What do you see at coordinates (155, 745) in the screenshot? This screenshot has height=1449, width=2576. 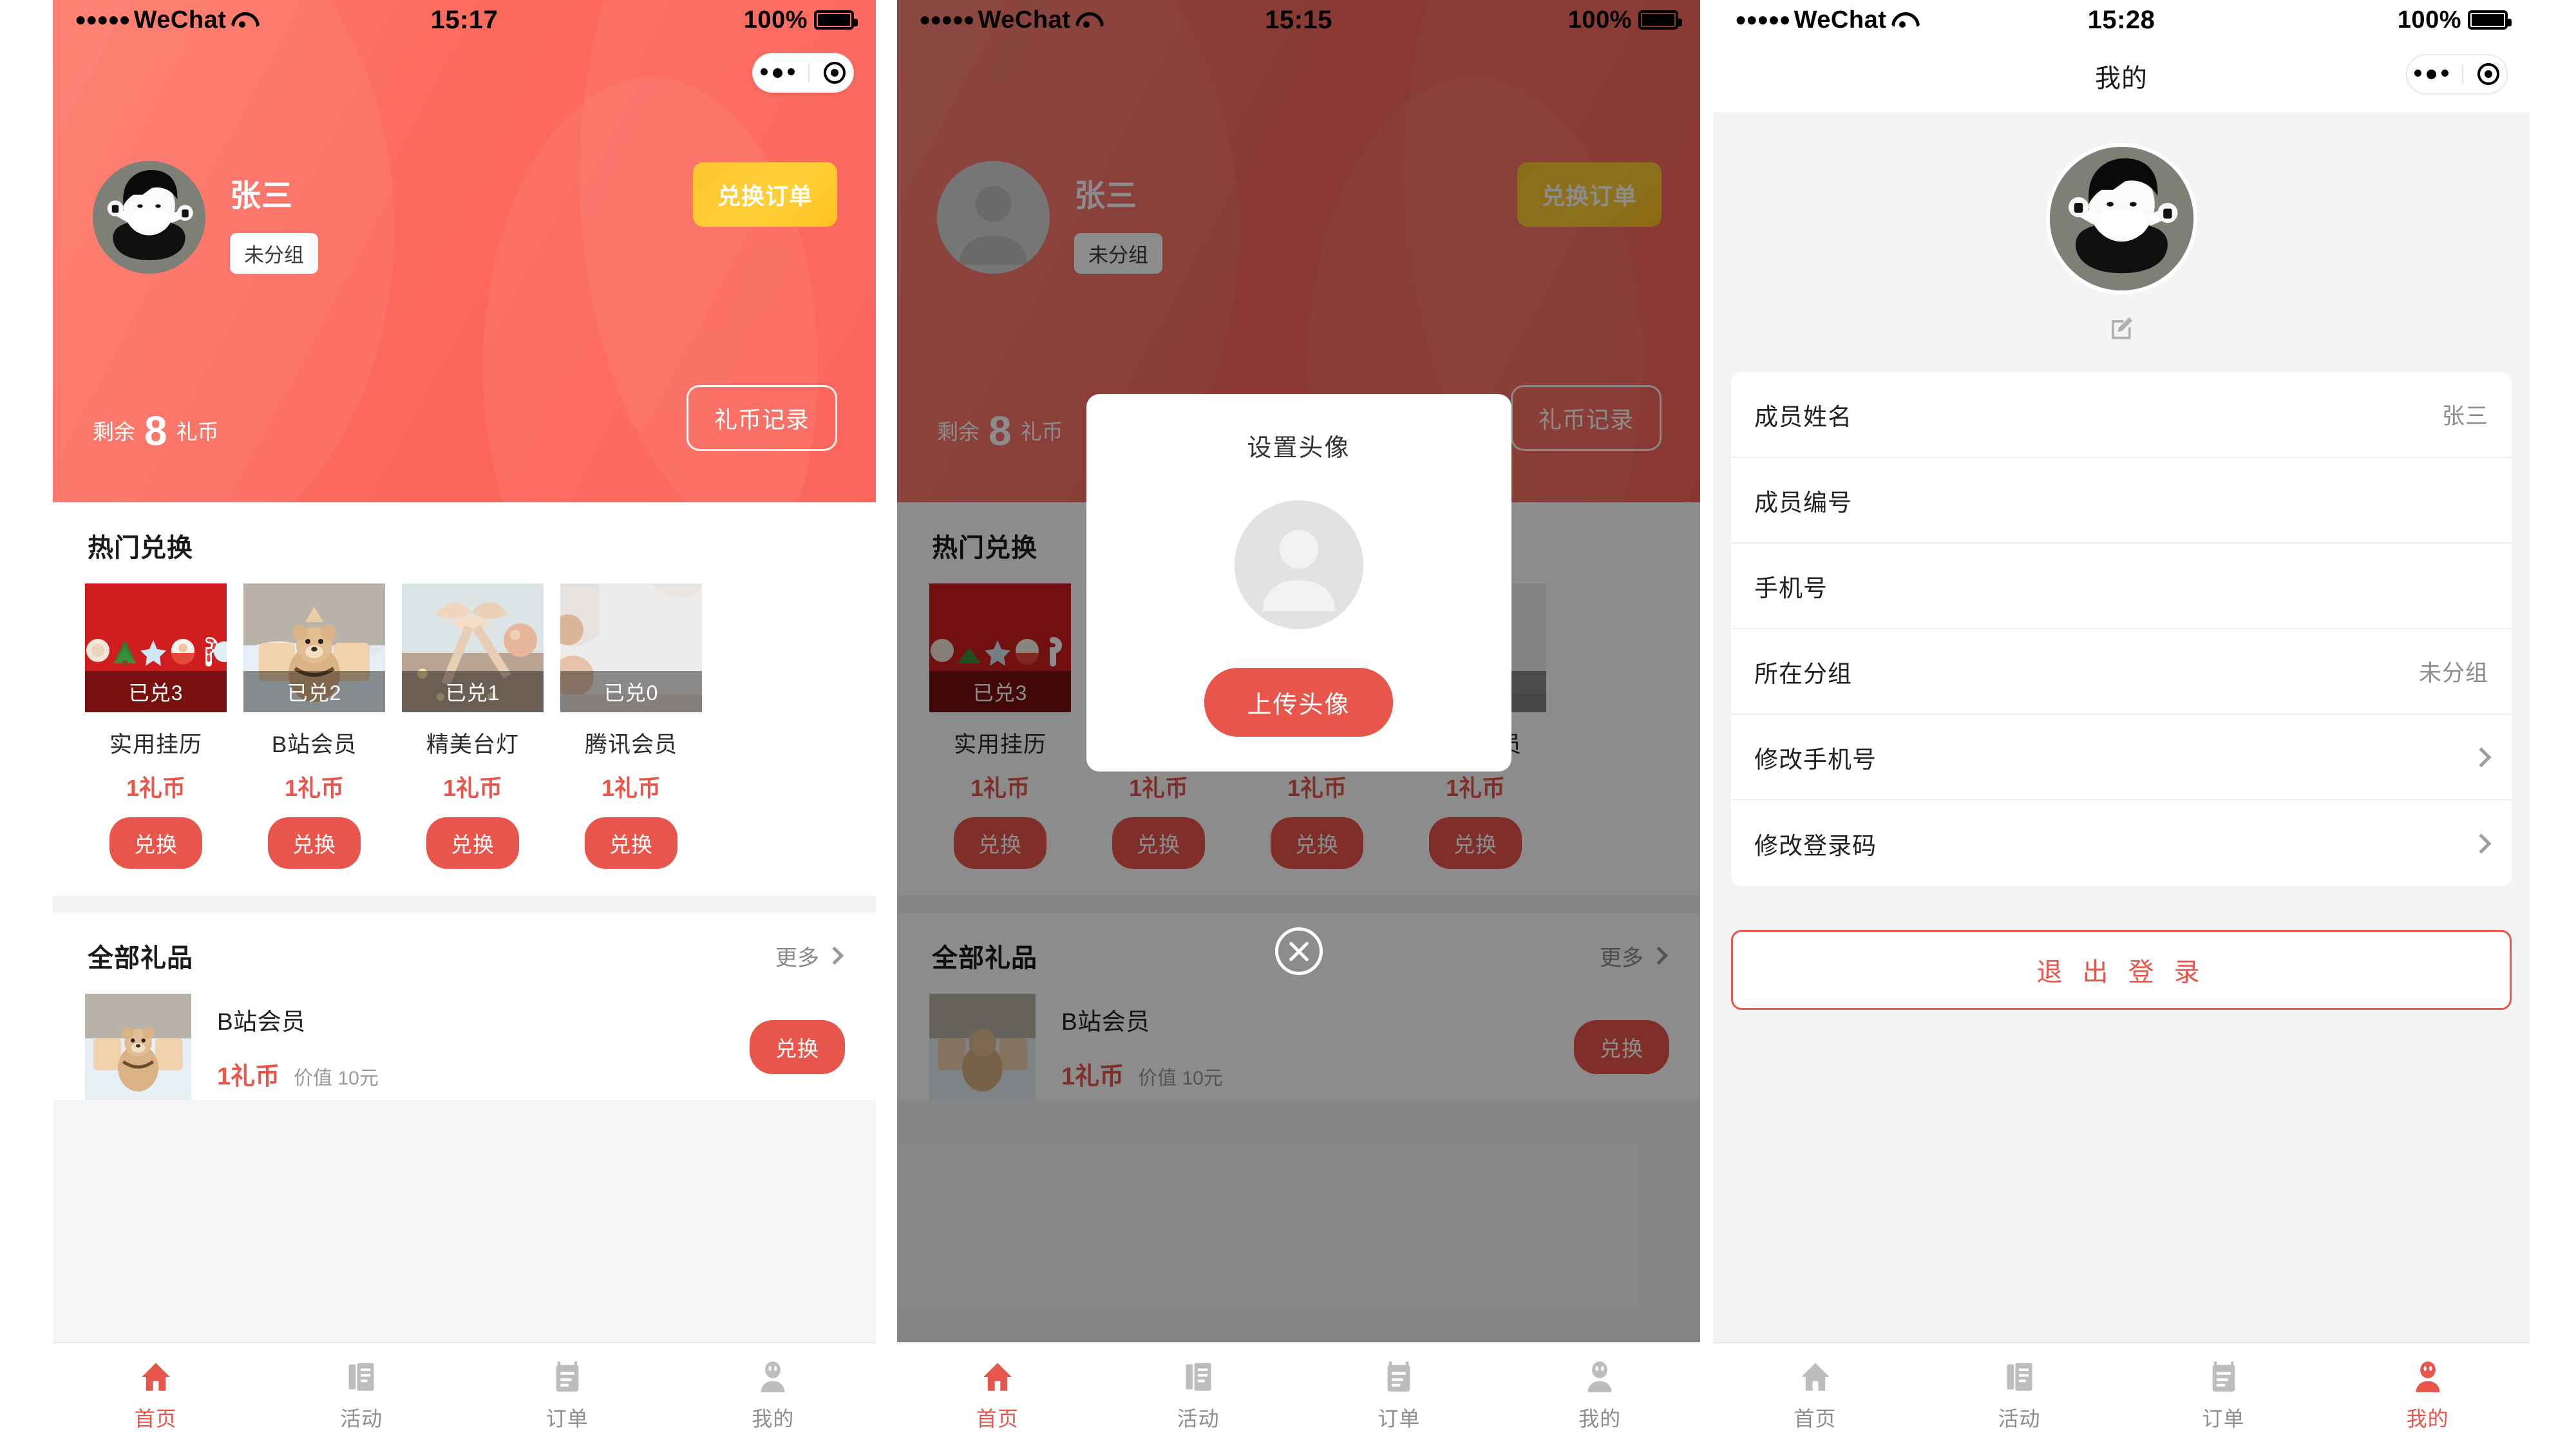 I see `gift-name: 实用挂历` at bounding box center [155, 745].